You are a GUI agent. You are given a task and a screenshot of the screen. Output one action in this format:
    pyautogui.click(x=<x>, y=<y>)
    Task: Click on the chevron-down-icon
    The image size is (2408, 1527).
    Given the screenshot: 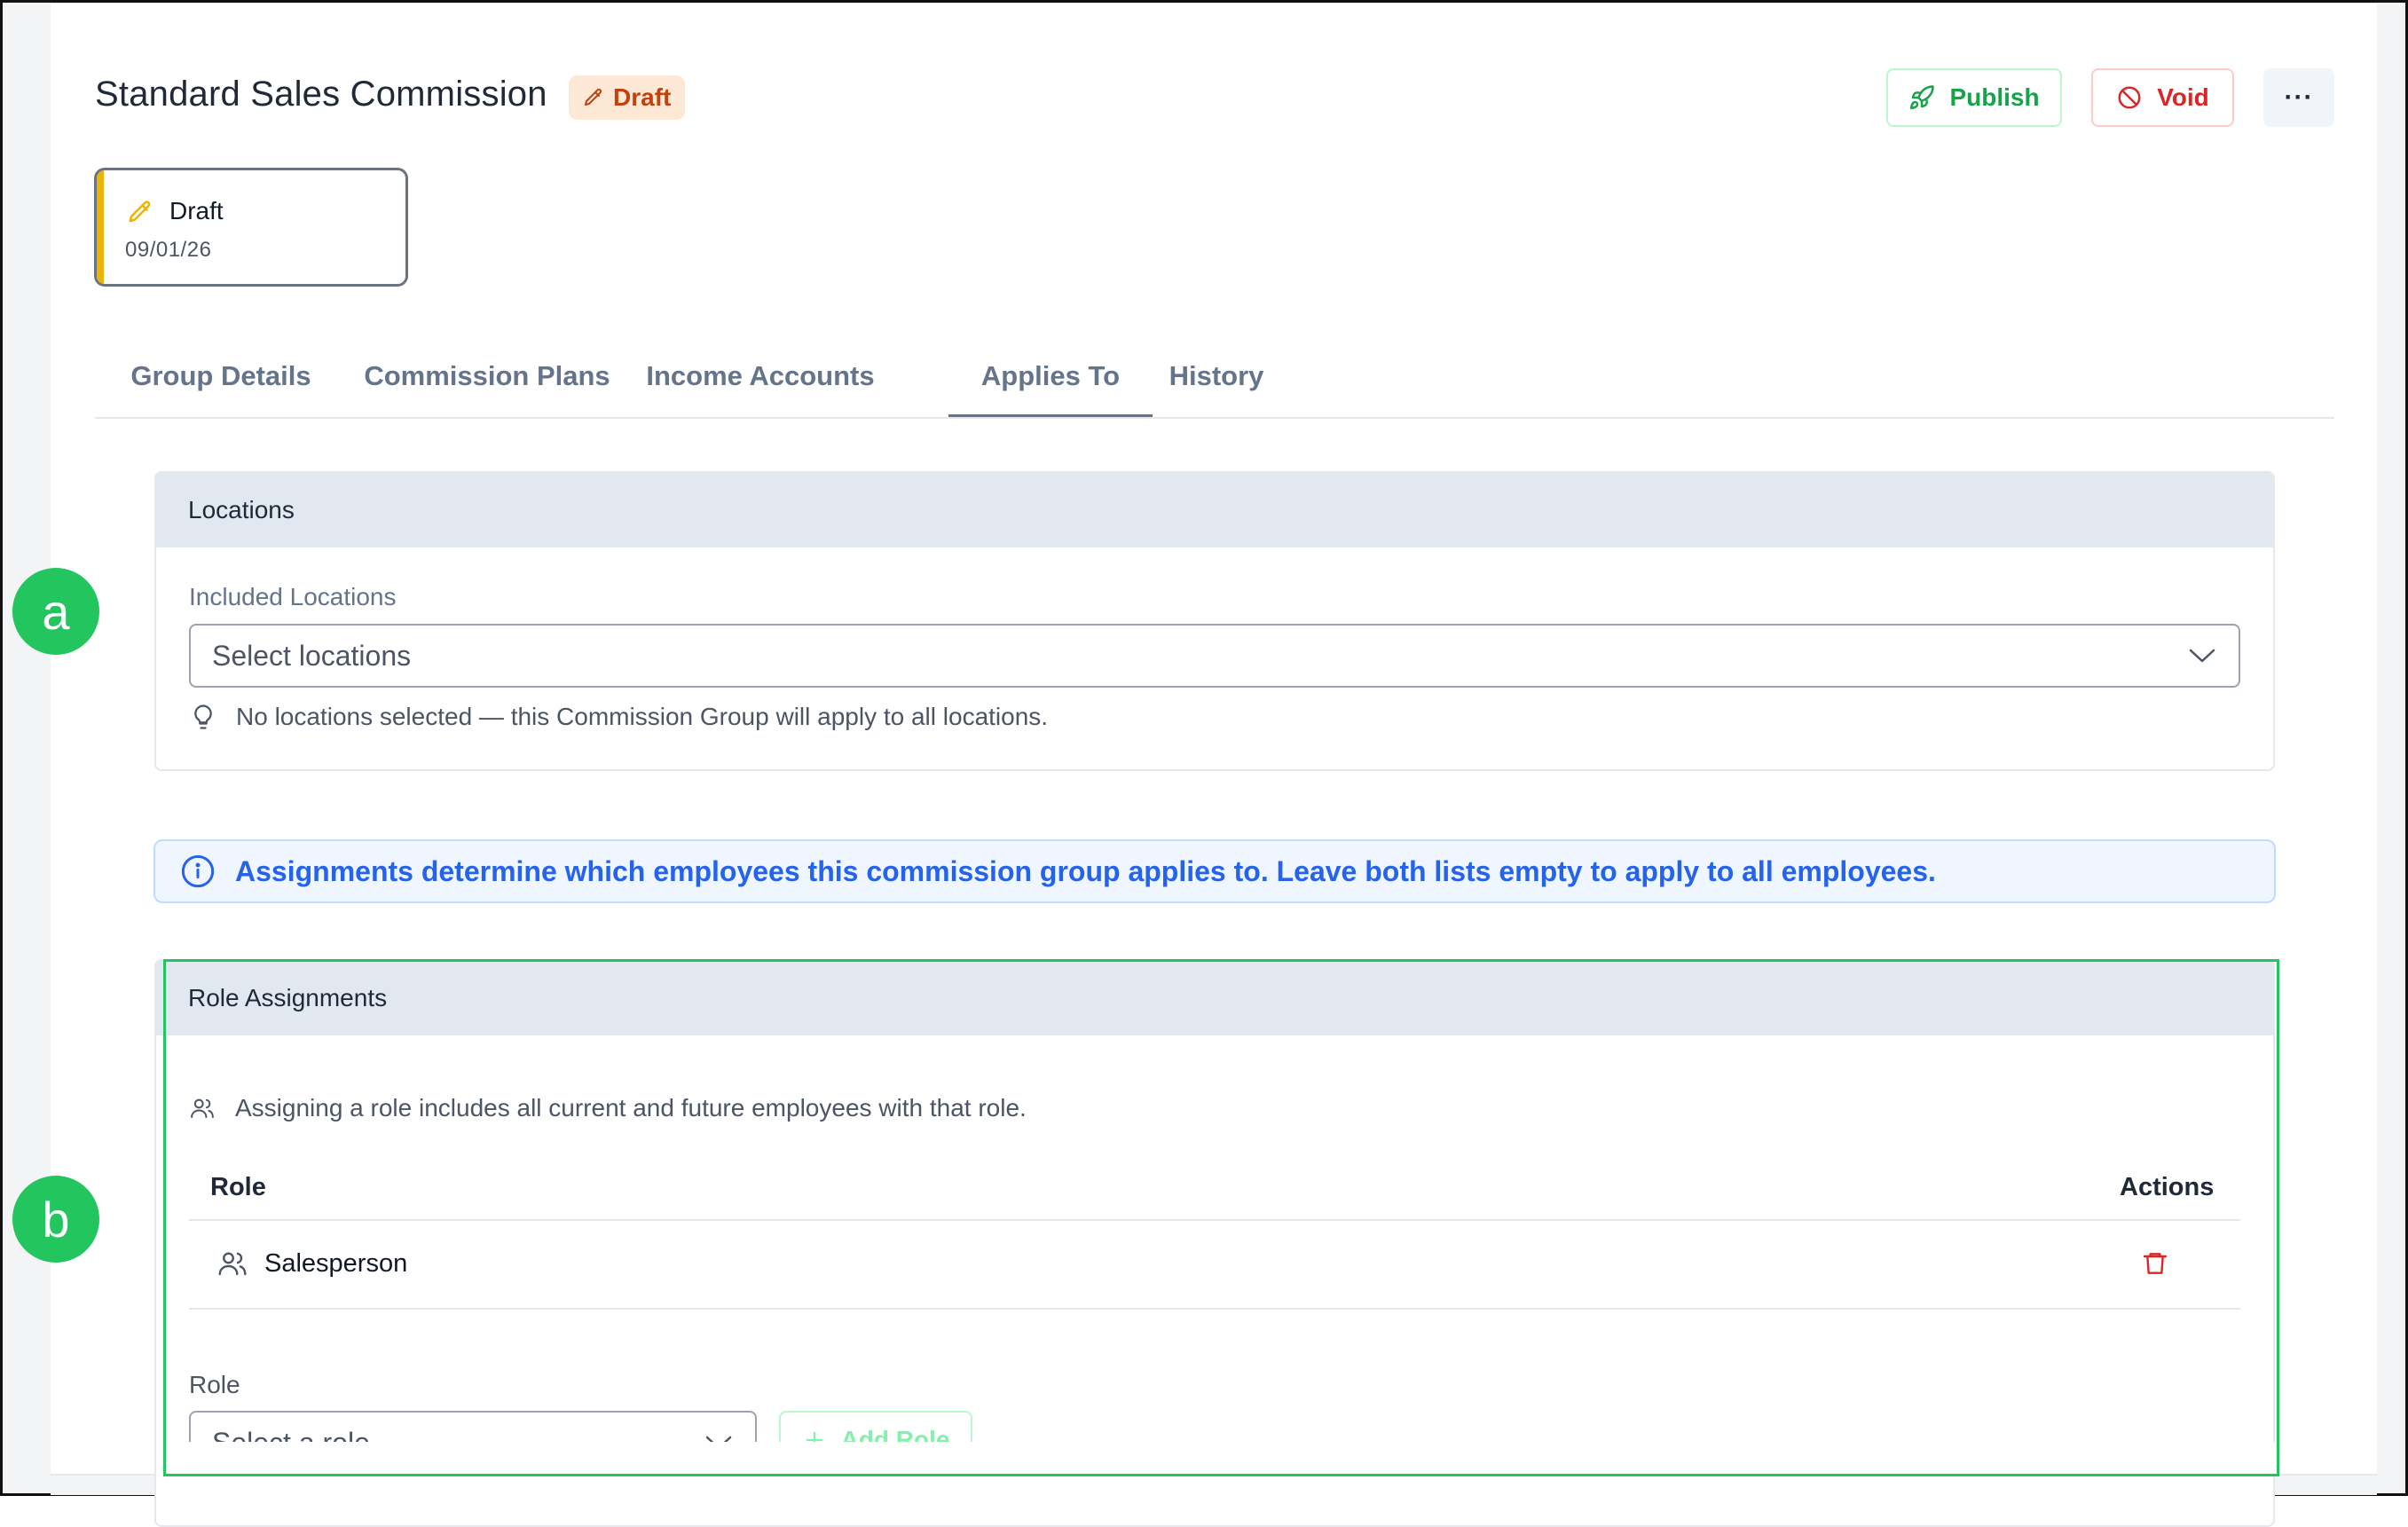 What is the action you would take?
    pyautogui.click(x=2202, y=656)
    